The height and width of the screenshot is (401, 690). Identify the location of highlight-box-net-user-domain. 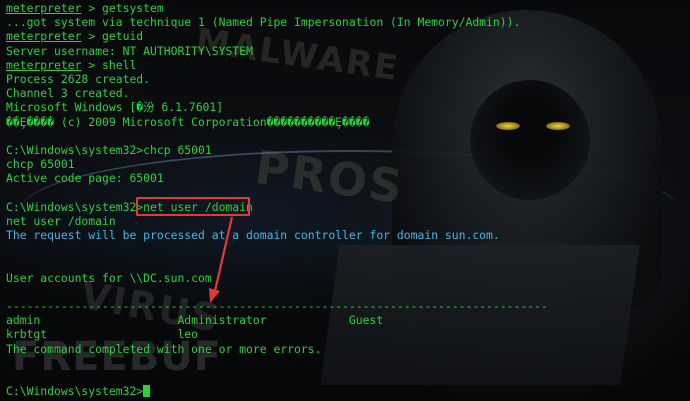
(193, 206).